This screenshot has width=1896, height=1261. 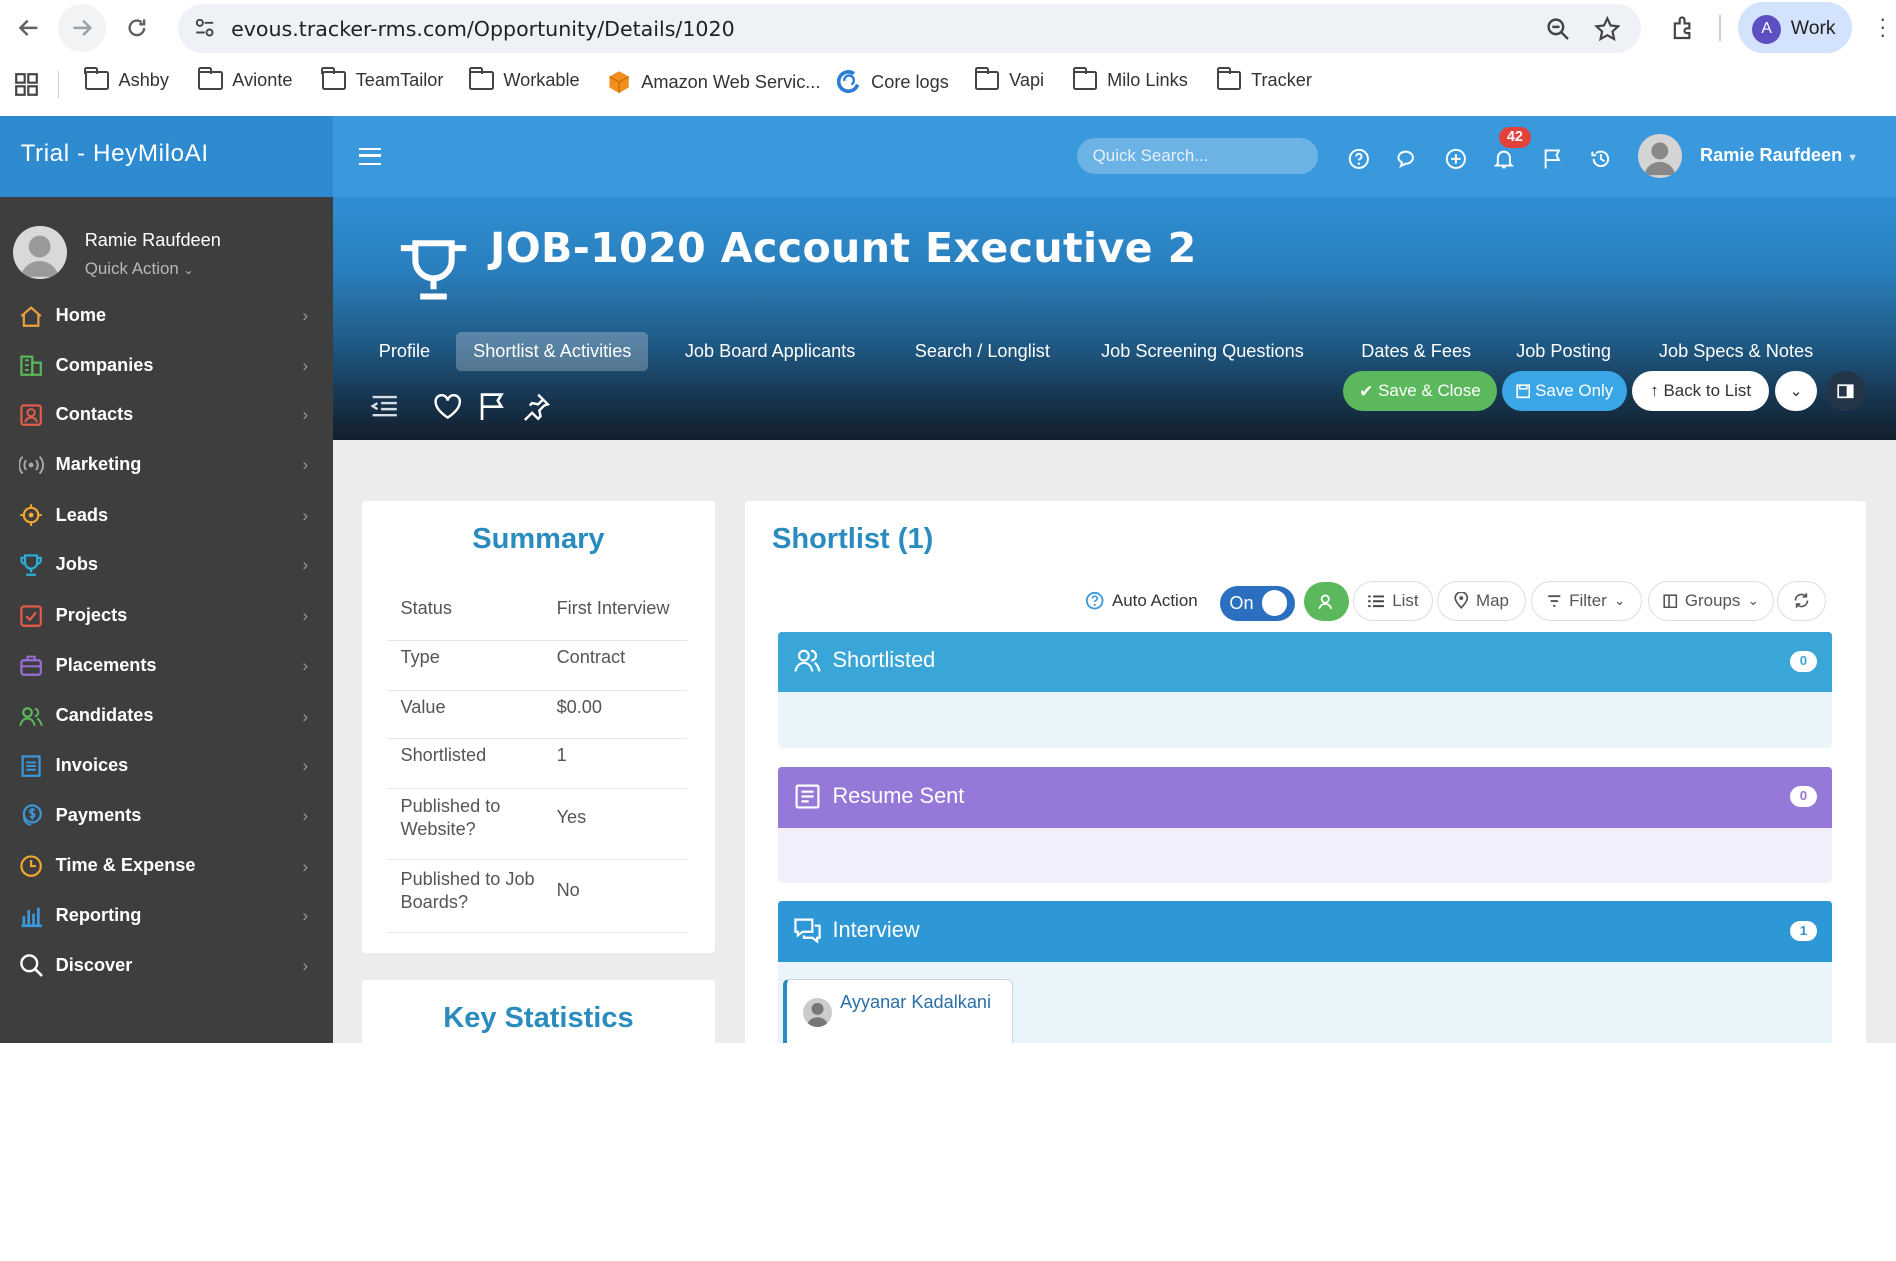 I want to click on refresh-button, so click(x=1801, y=600).